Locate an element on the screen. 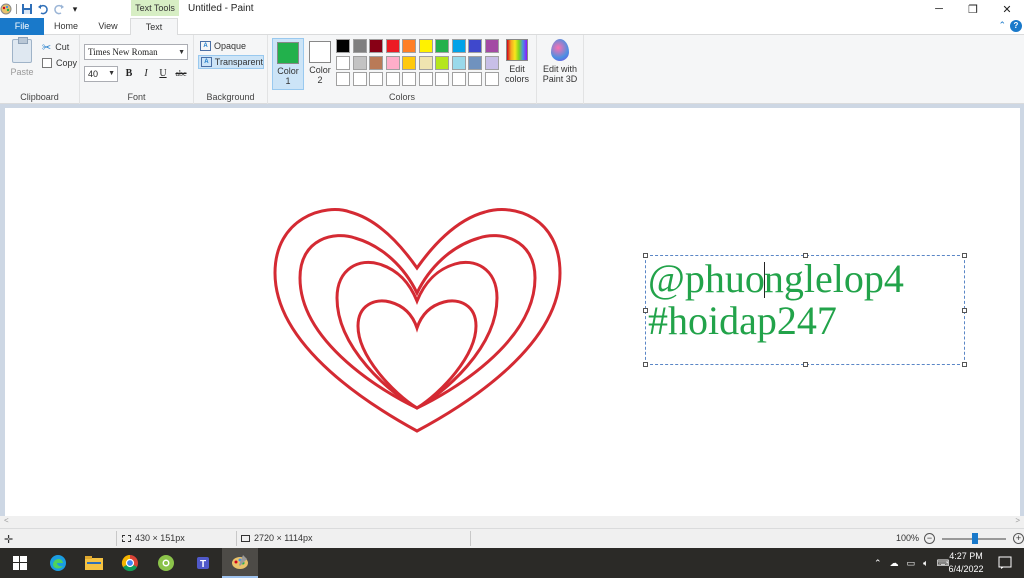 This screenshot has height=578, width=1024. tab-file: File is located at coordinates (22, 26).